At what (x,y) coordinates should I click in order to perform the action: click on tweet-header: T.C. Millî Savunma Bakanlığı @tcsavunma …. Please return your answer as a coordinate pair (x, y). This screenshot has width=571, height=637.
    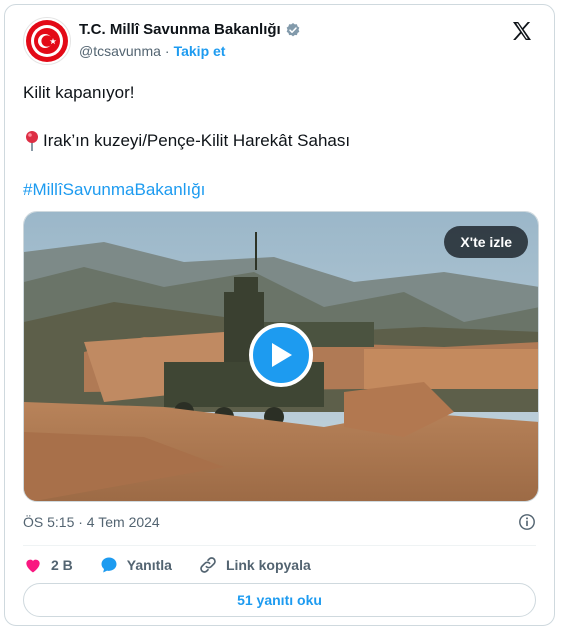
    Looking at the image, I should click on (280, 42).